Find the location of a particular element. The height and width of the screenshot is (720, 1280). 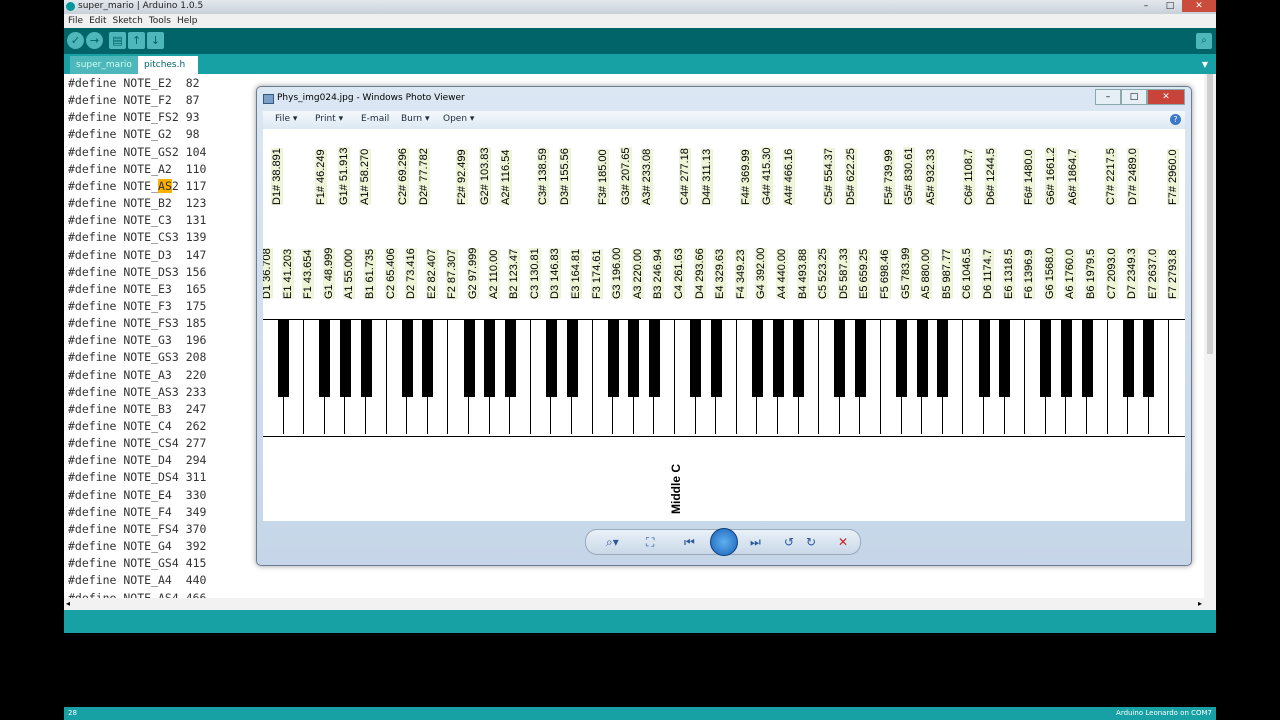

natural-note-label: F4 349.23 is located at coordinates (740, 274).